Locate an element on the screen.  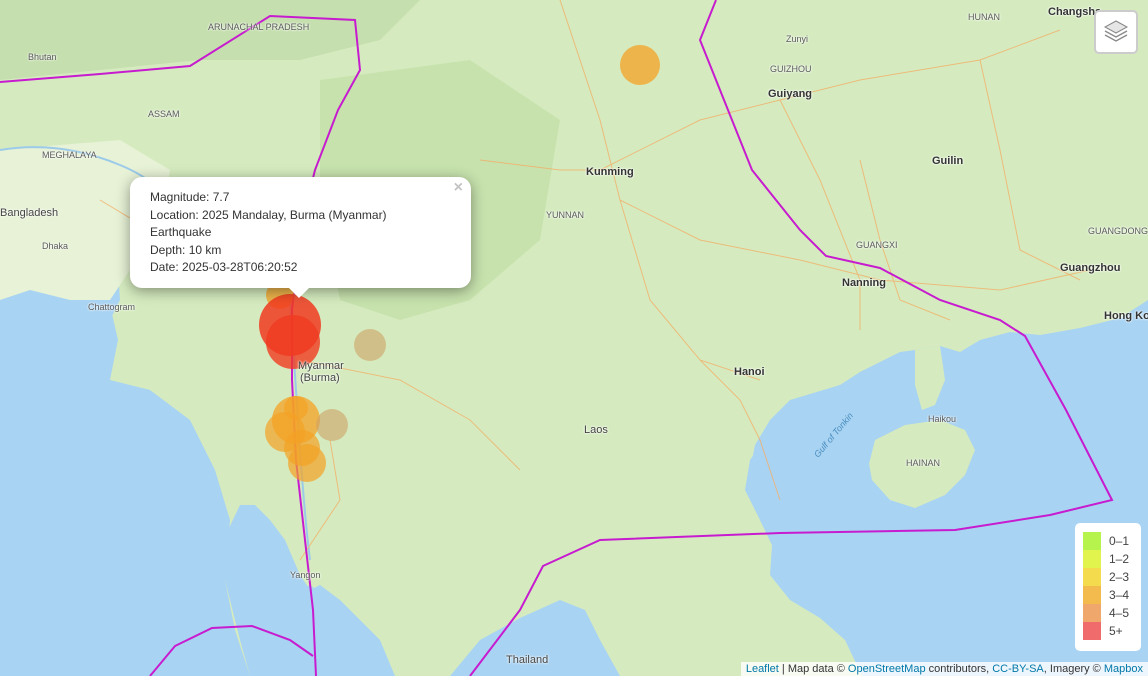
label-hanoi: Hanoi is located at coordinates (749, 372).